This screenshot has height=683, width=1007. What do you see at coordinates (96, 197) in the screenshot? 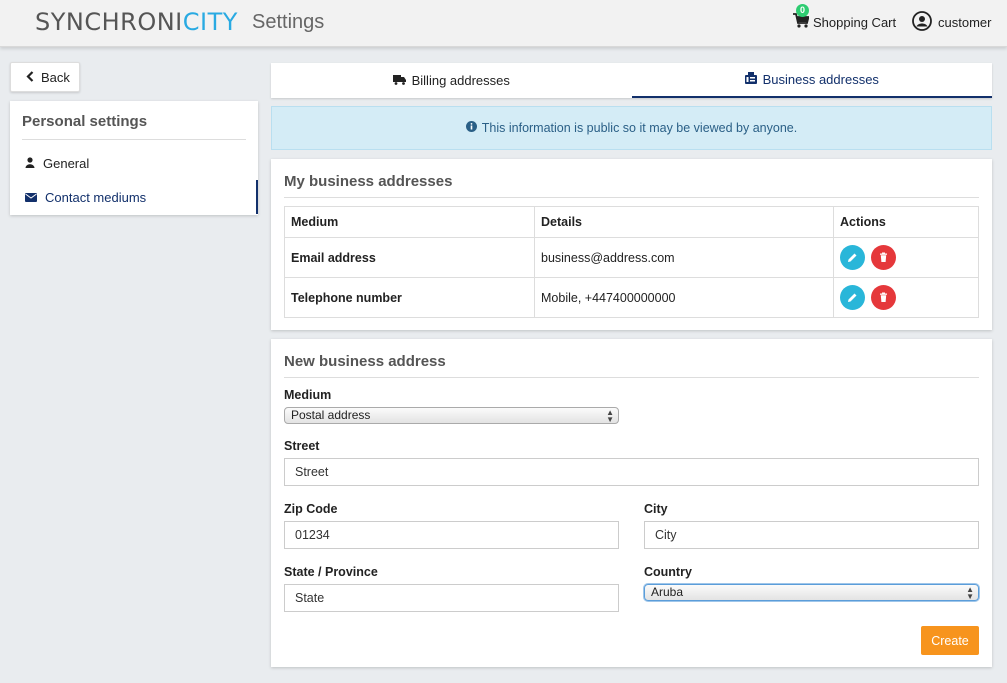
I see `sidebar-item-label: Contact mediums` at bounding box center [96, 197].